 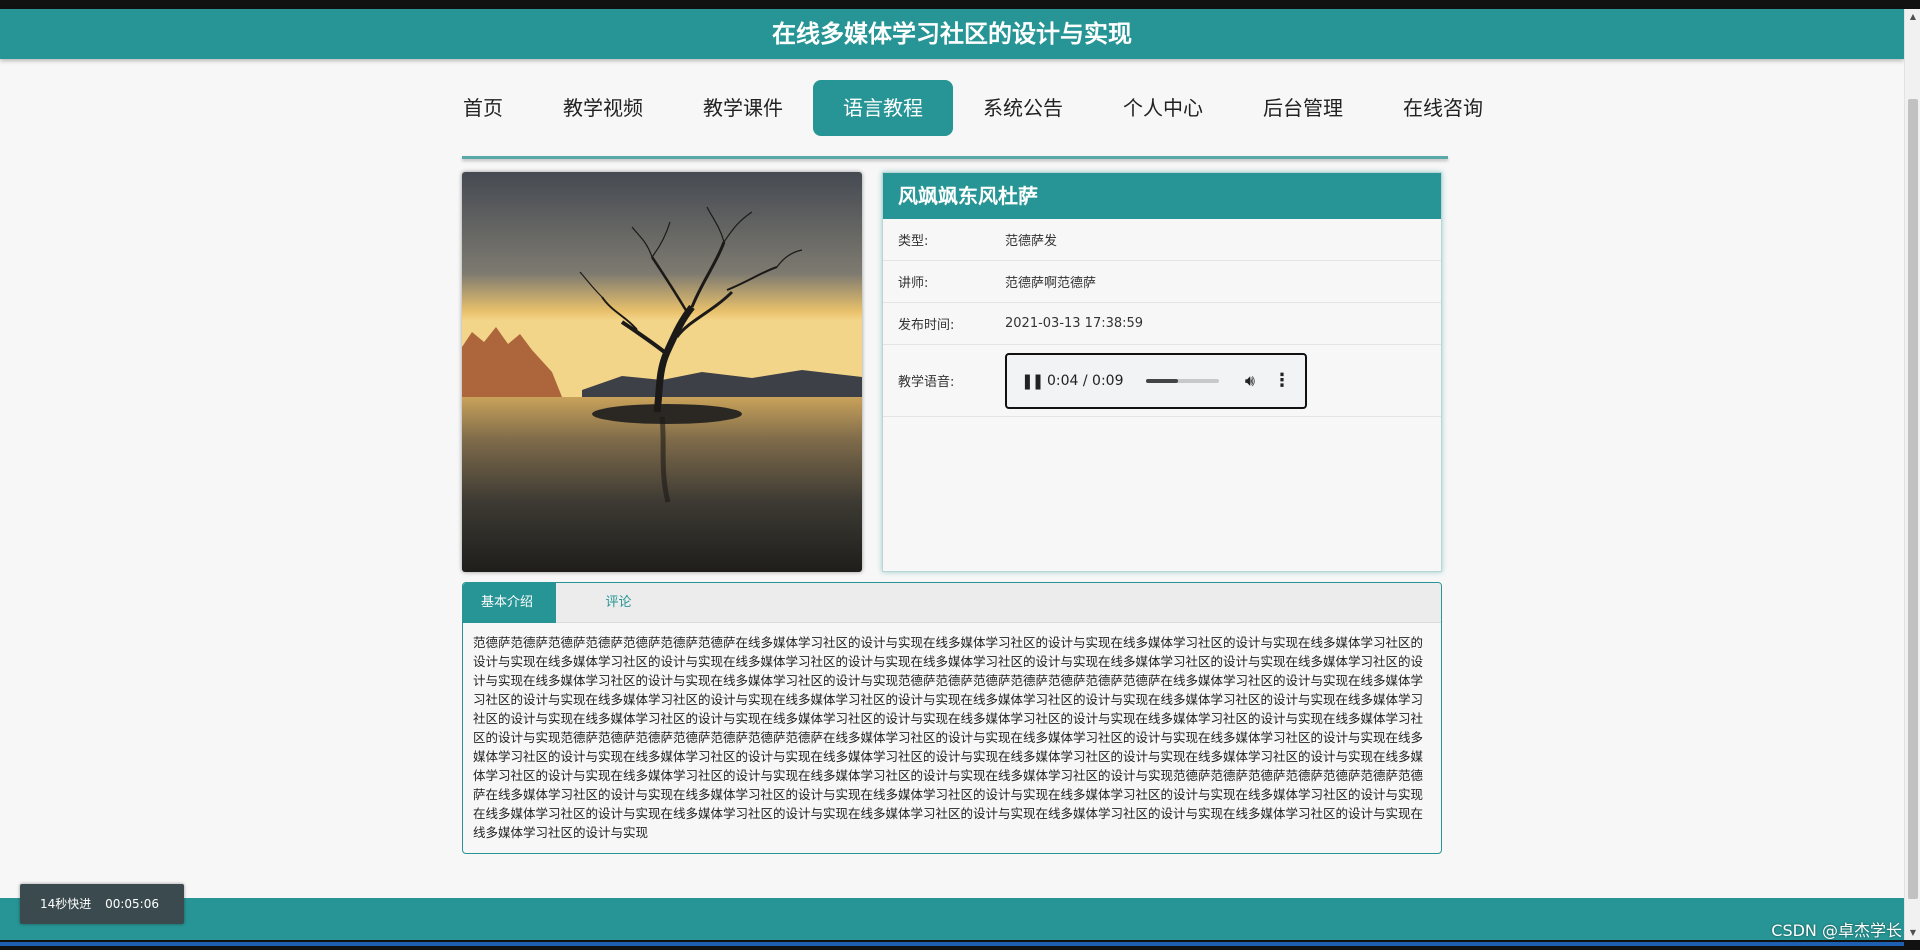 What do you see at coordinates (913, 241) in the screenshot?
I see `type-label: 类型:` at bounding box center [913, 241].